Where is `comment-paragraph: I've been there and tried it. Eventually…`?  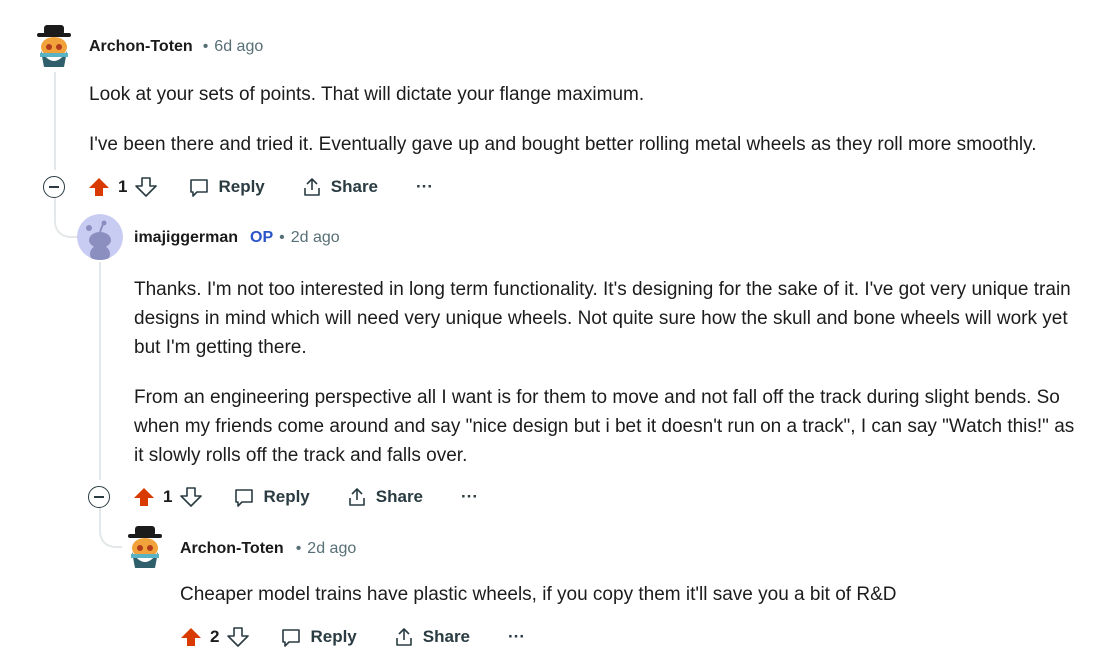
comment-paragraph: I've been there and tried it. Eventually… is located at coordinates (563, 144).